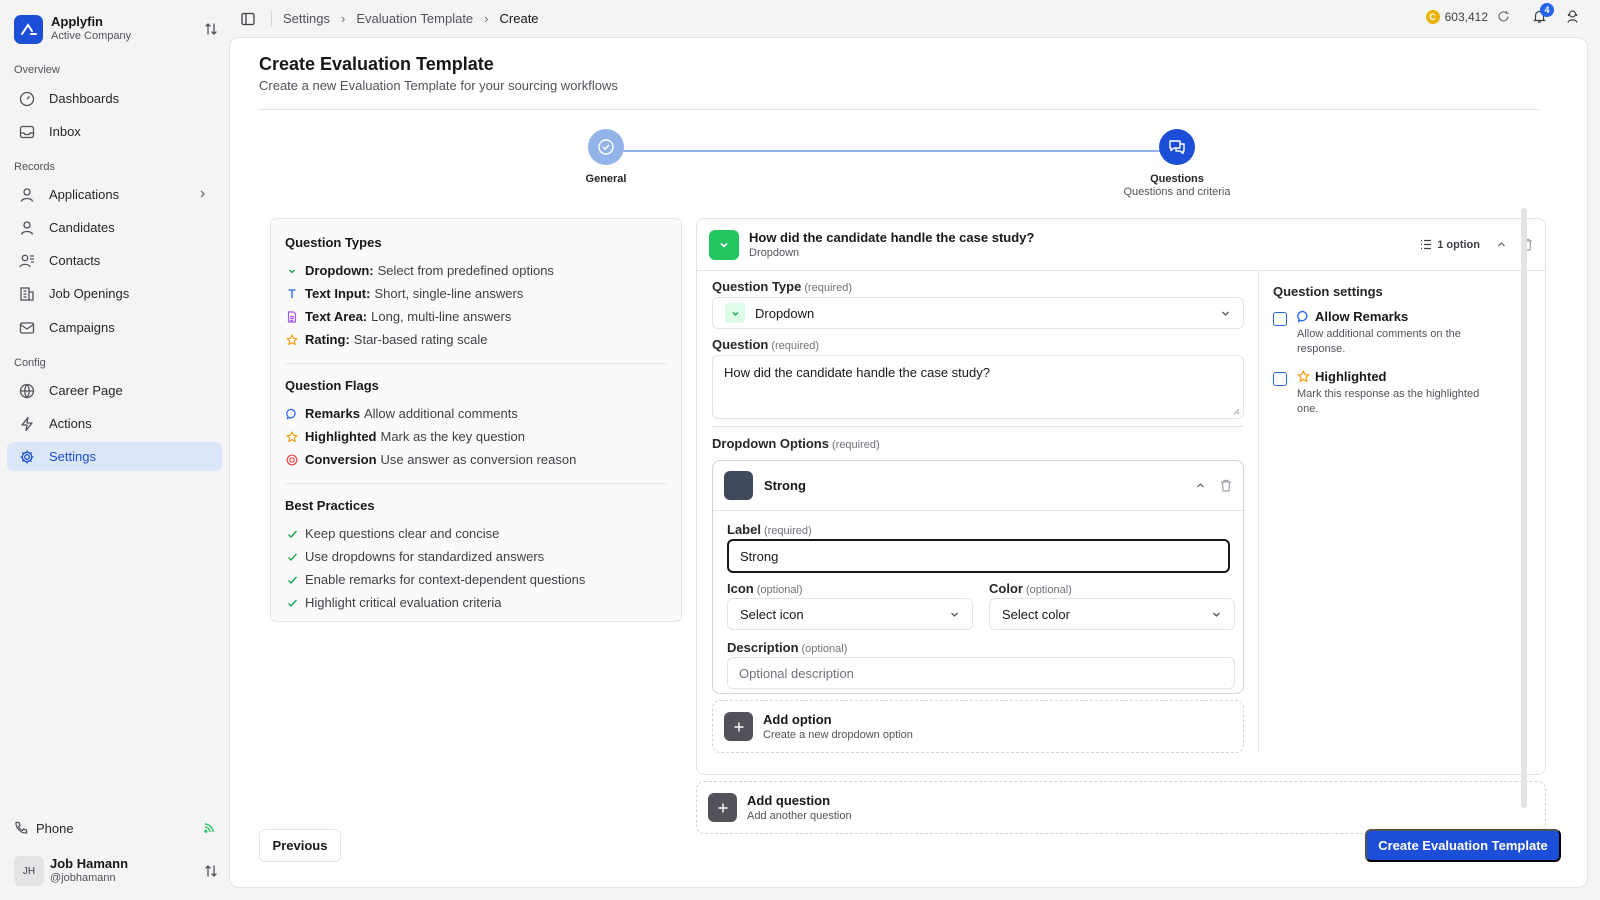 Image resolution: width=1600 pixels, height=900 pixels. Describe the element at coordinates (796, 443) in the screenshot. I see `dropdown-options-label: Dropdown Options (required)` at that location.